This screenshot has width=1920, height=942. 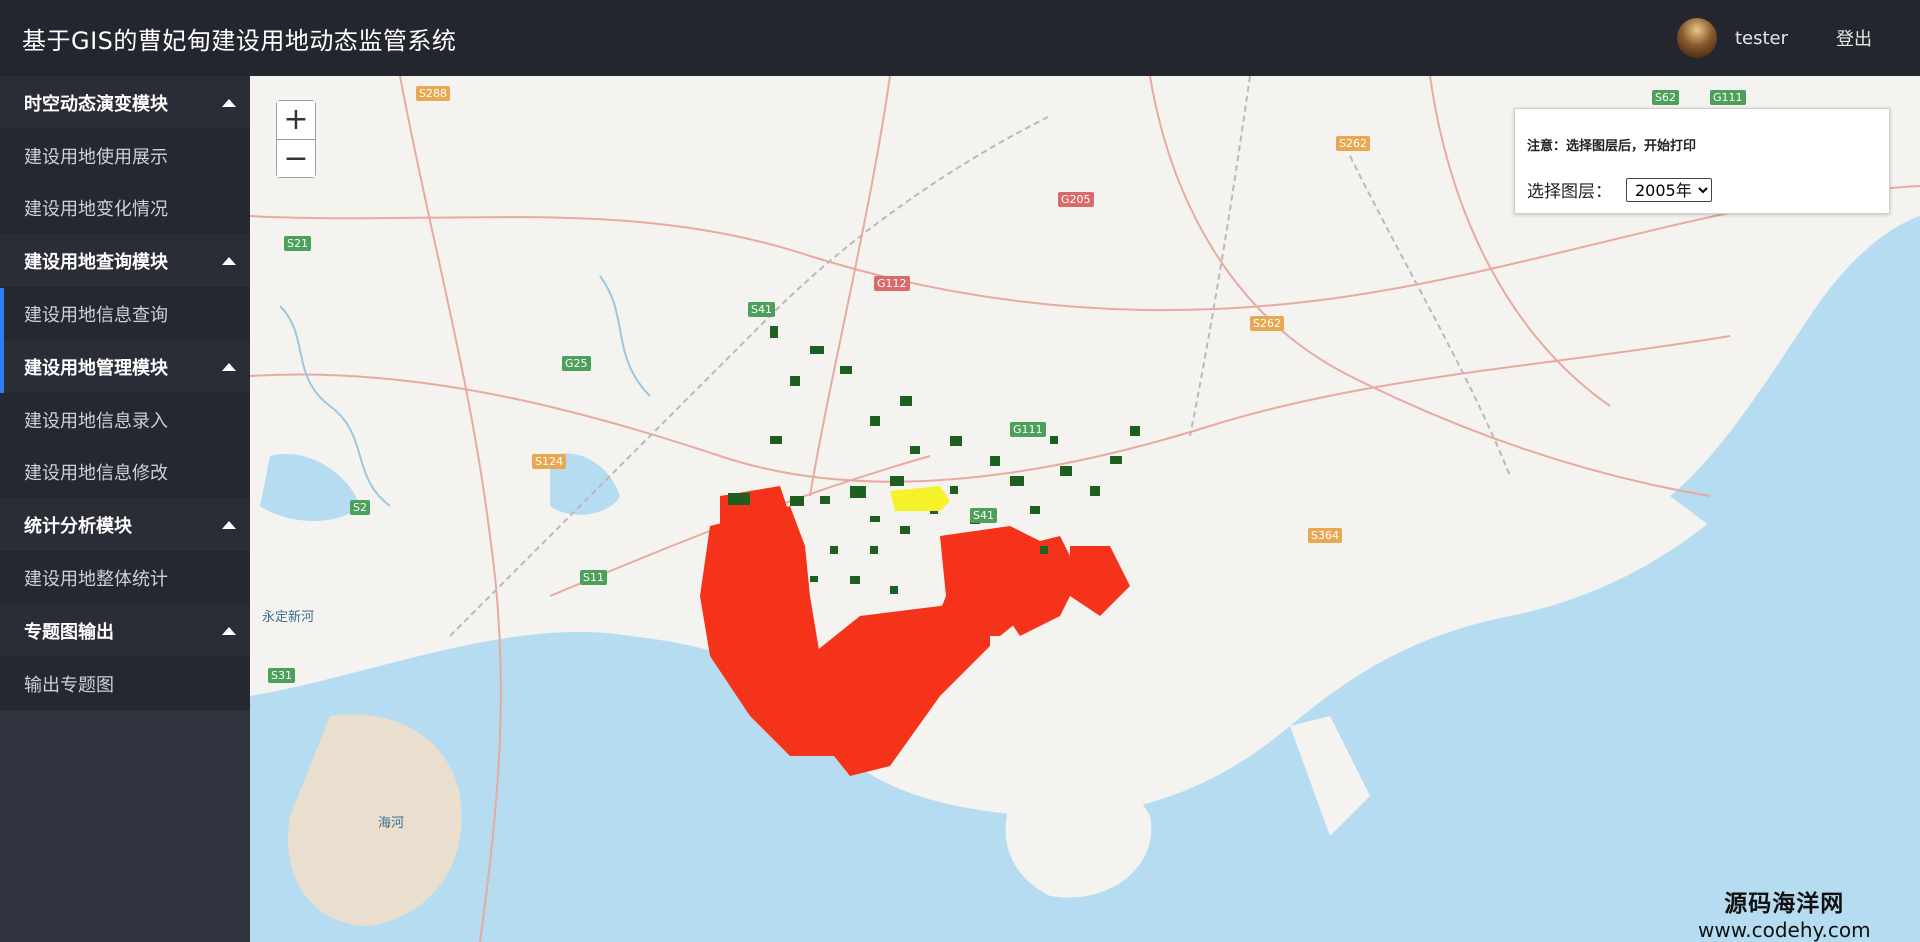 What do you see at coordinates (1619, 189) in the screenshot?
I see `layer-select-row: 选择图层： 2005年` at bounding box center [1619, 189].